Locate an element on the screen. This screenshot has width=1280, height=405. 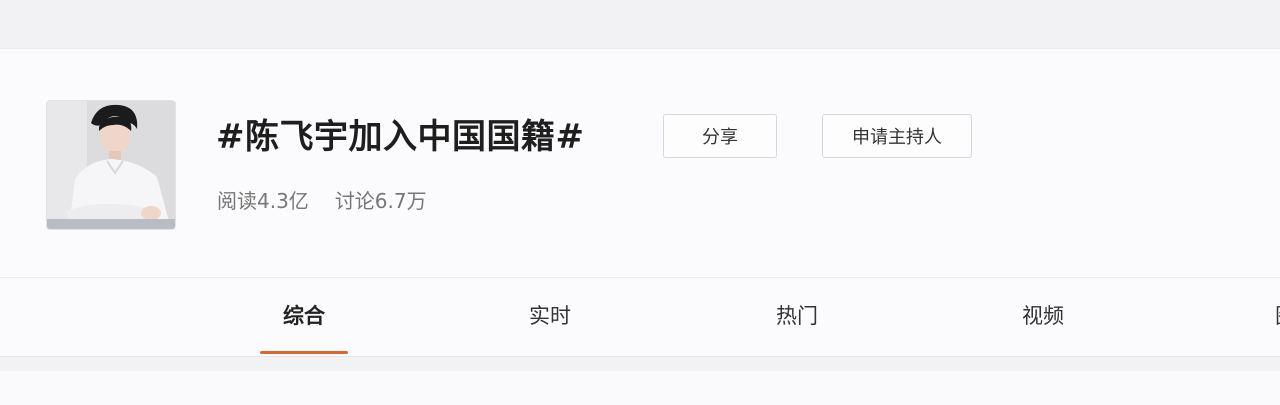
topic-stats: 阅读4.3亿 讨论6.7万 is located at coordinates (335, 199).